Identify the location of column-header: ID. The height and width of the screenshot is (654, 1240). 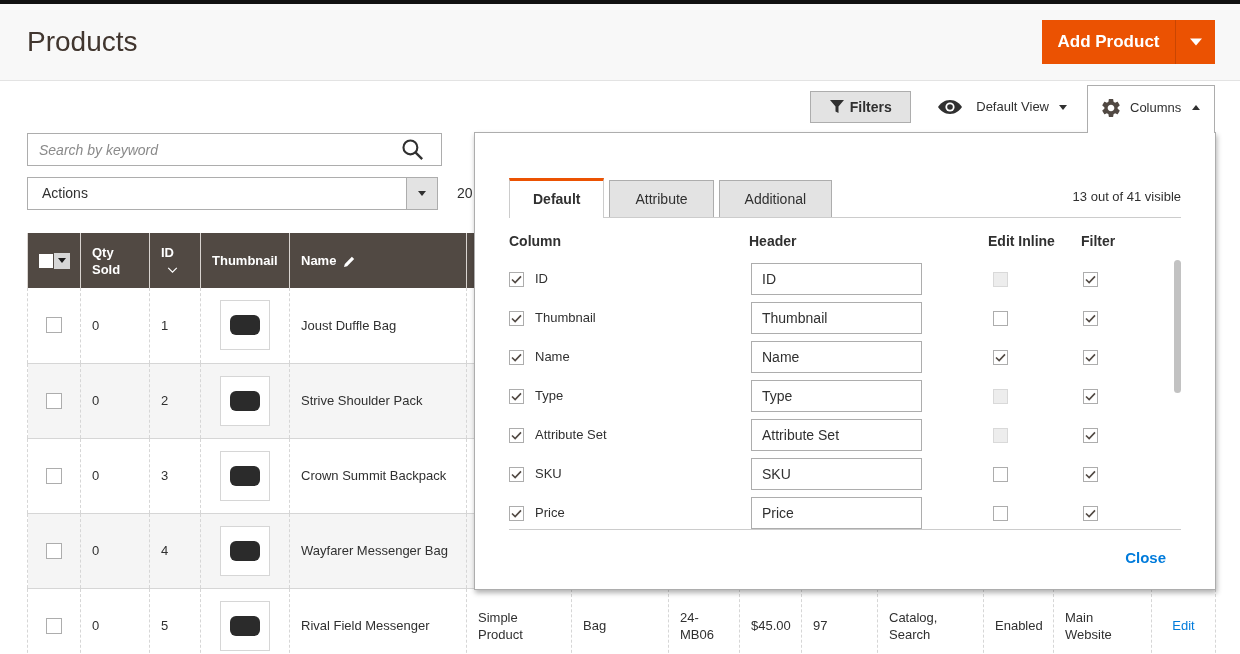
(175, 260).